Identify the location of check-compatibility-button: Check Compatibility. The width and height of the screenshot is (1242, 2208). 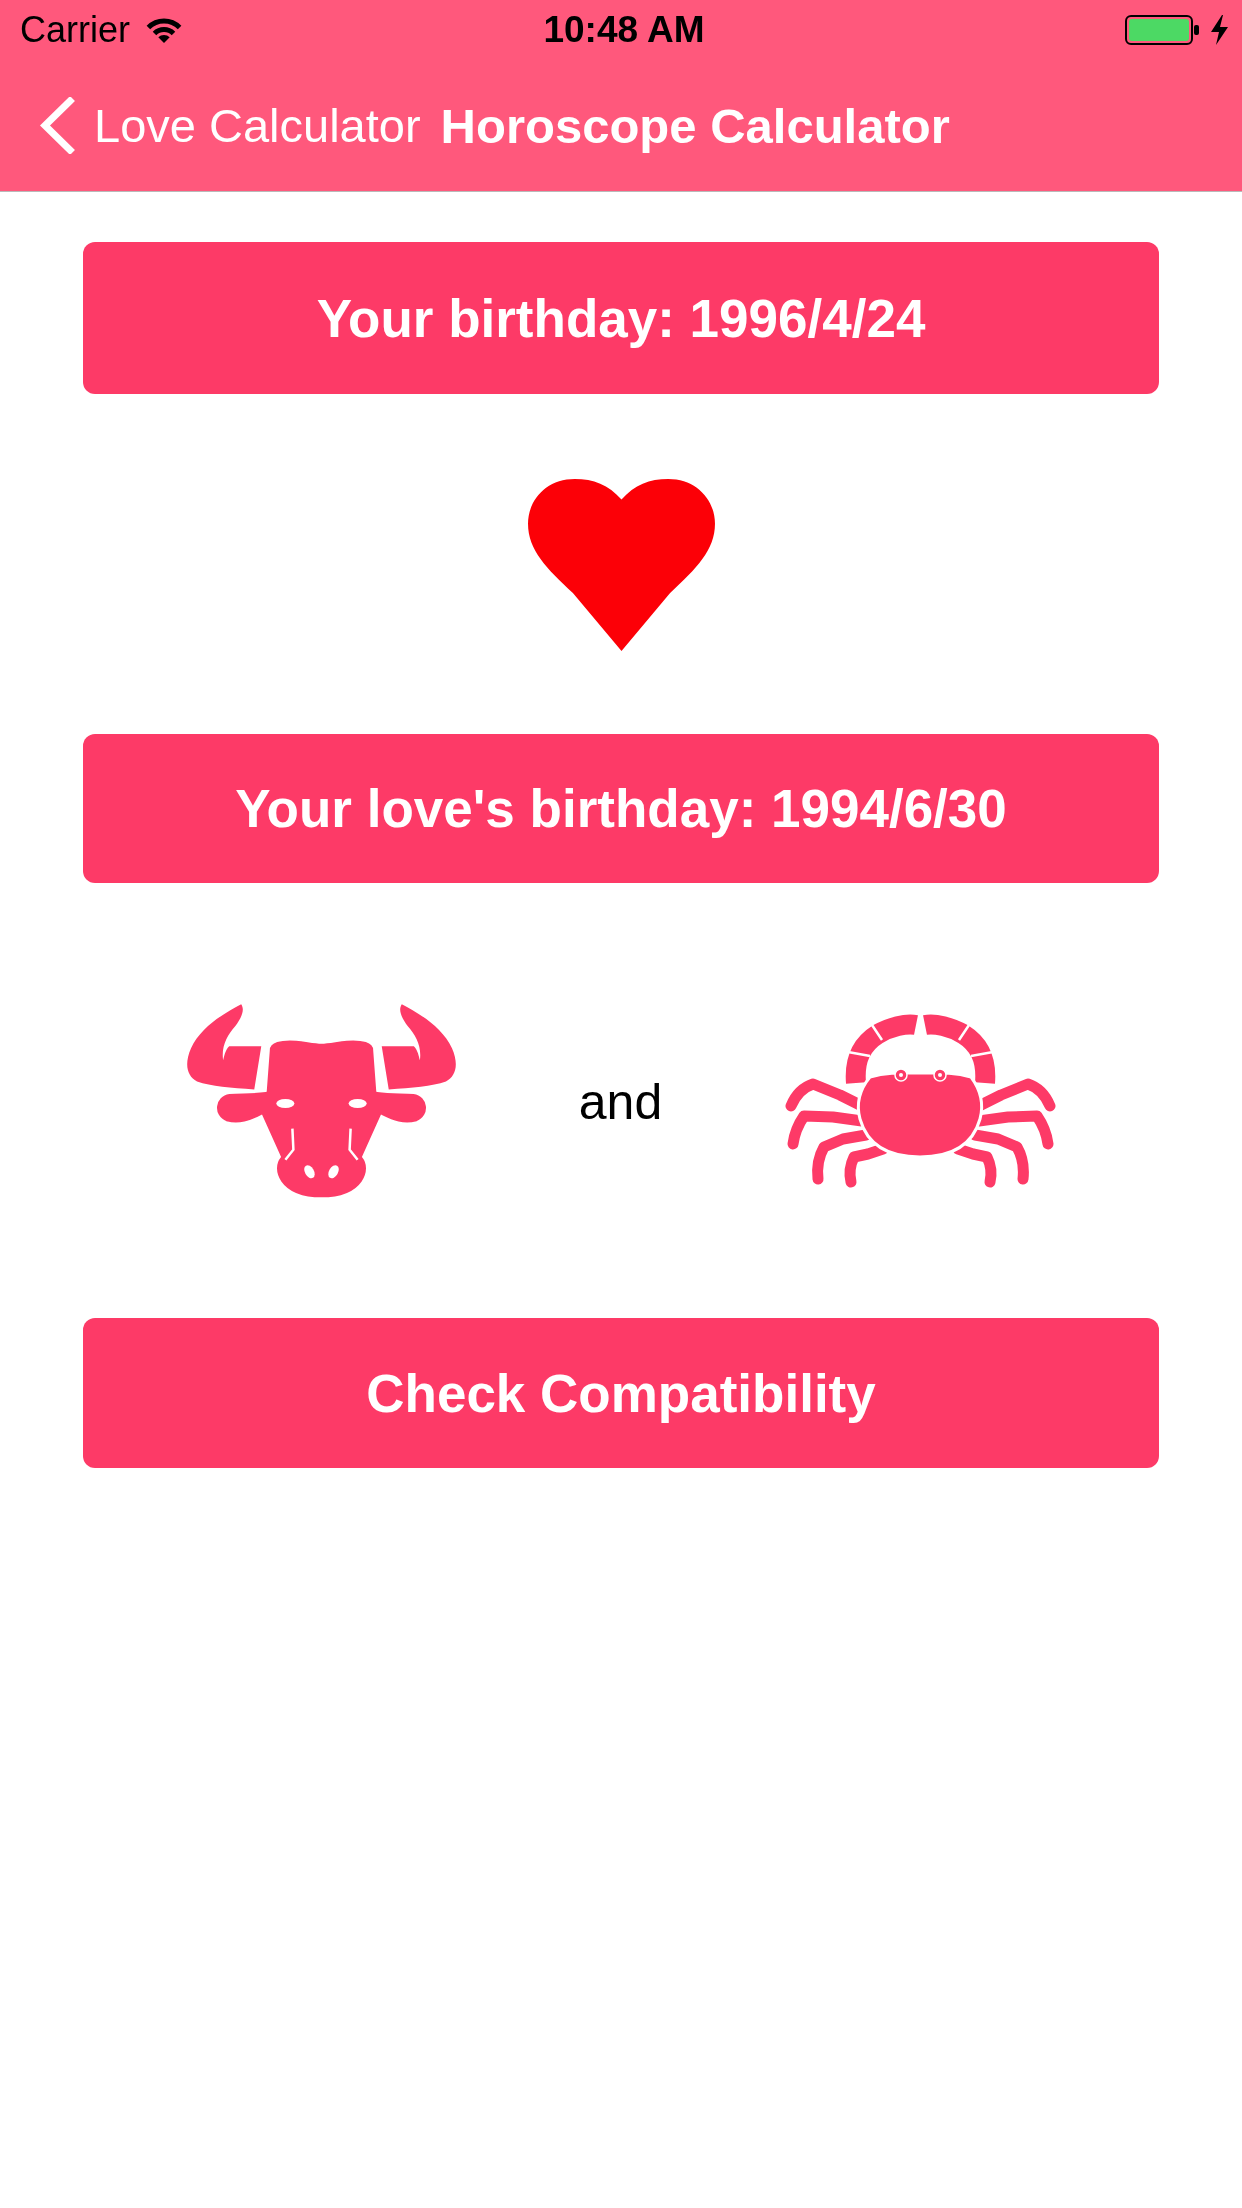
(621, 1393).